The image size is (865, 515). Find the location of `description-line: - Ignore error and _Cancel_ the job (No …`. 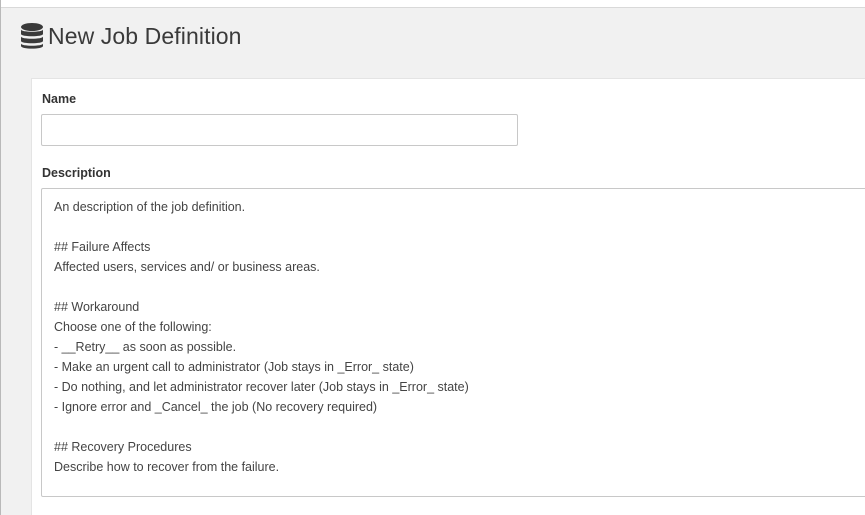

description-line: - Ignore error and _Cancel_ the job (No … is located at coordinates (216, 407).